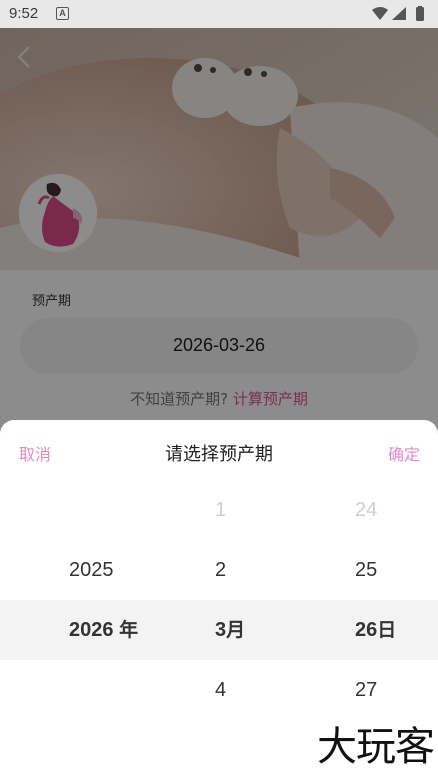 The width and height of the screenshot is (438, 778). I want to click on watermark: 大玩客, so click(376, 747).